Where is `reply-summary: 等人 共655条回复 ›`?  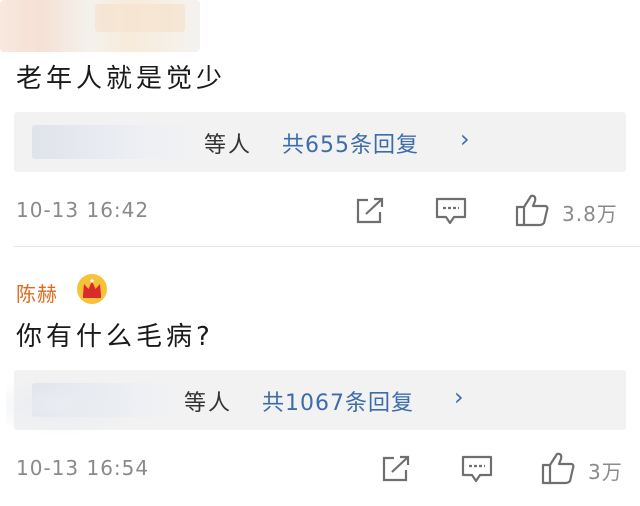
reply-summary: 等人 共655条回复 › is located at coordinates (320, 142).